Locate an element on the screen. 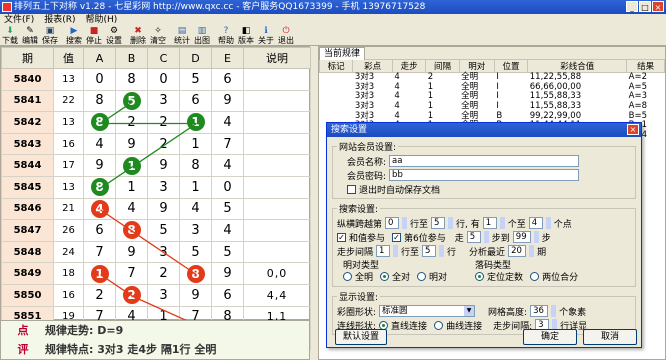 The height and width of the screenshot is (360, 666). results-col-sum: 彩线合值 is located at coordinates (577, 66).